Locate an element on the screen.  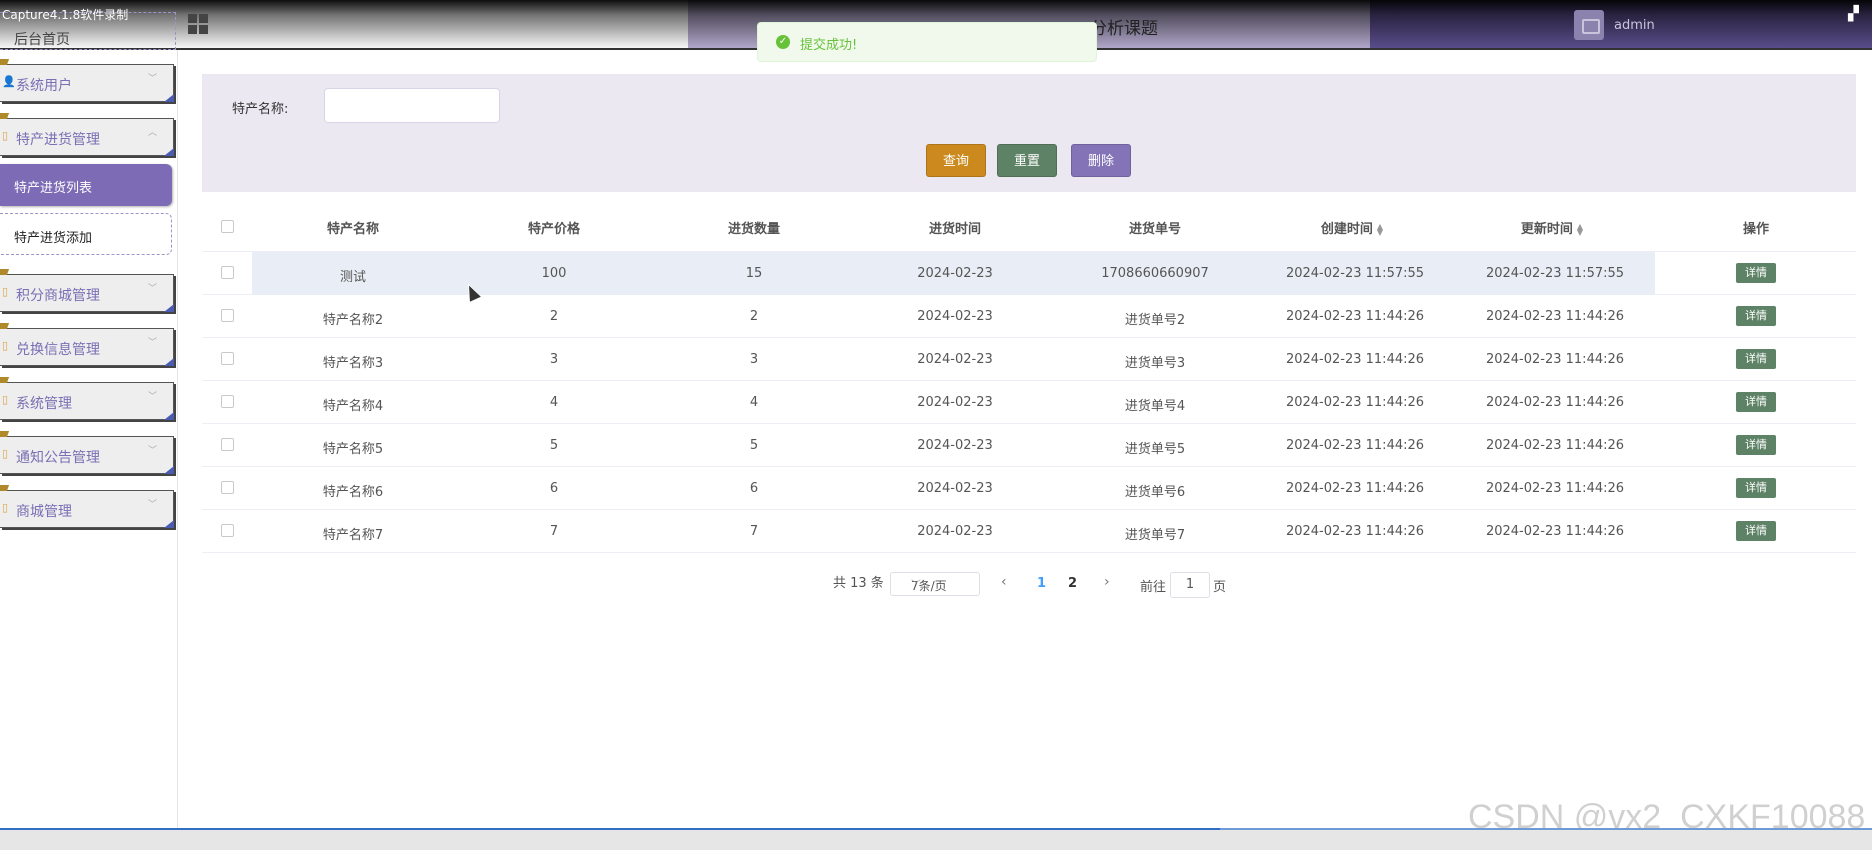
sidebar-item-label: 积分商城管理 is located at coordinates (58, 296).